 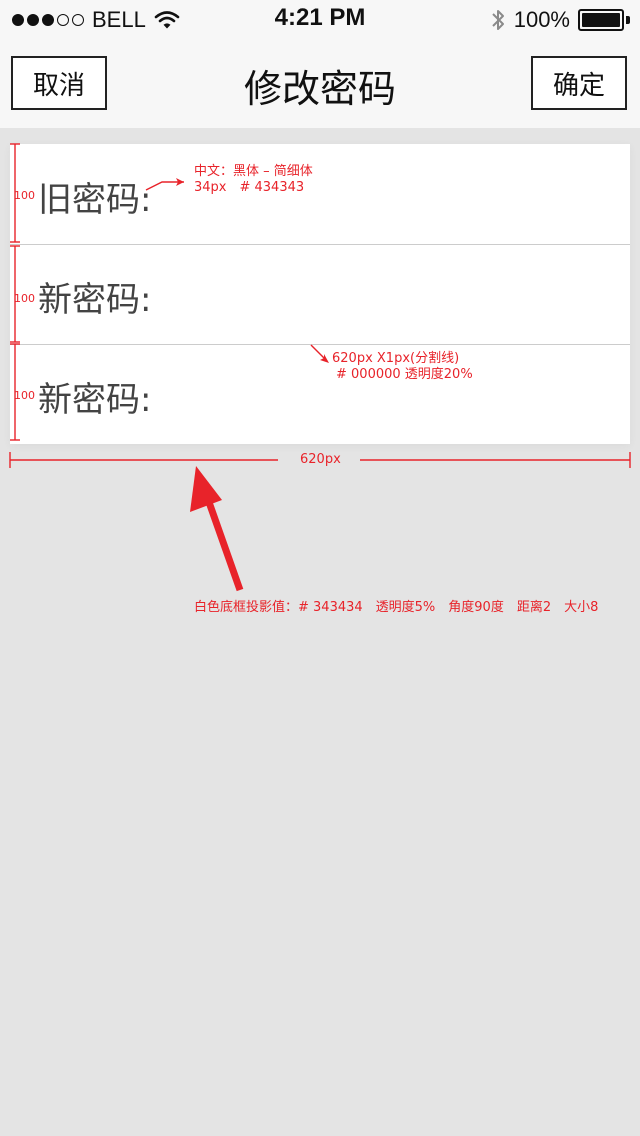 I want to click on battery-icon, so click(x=604, y=20).